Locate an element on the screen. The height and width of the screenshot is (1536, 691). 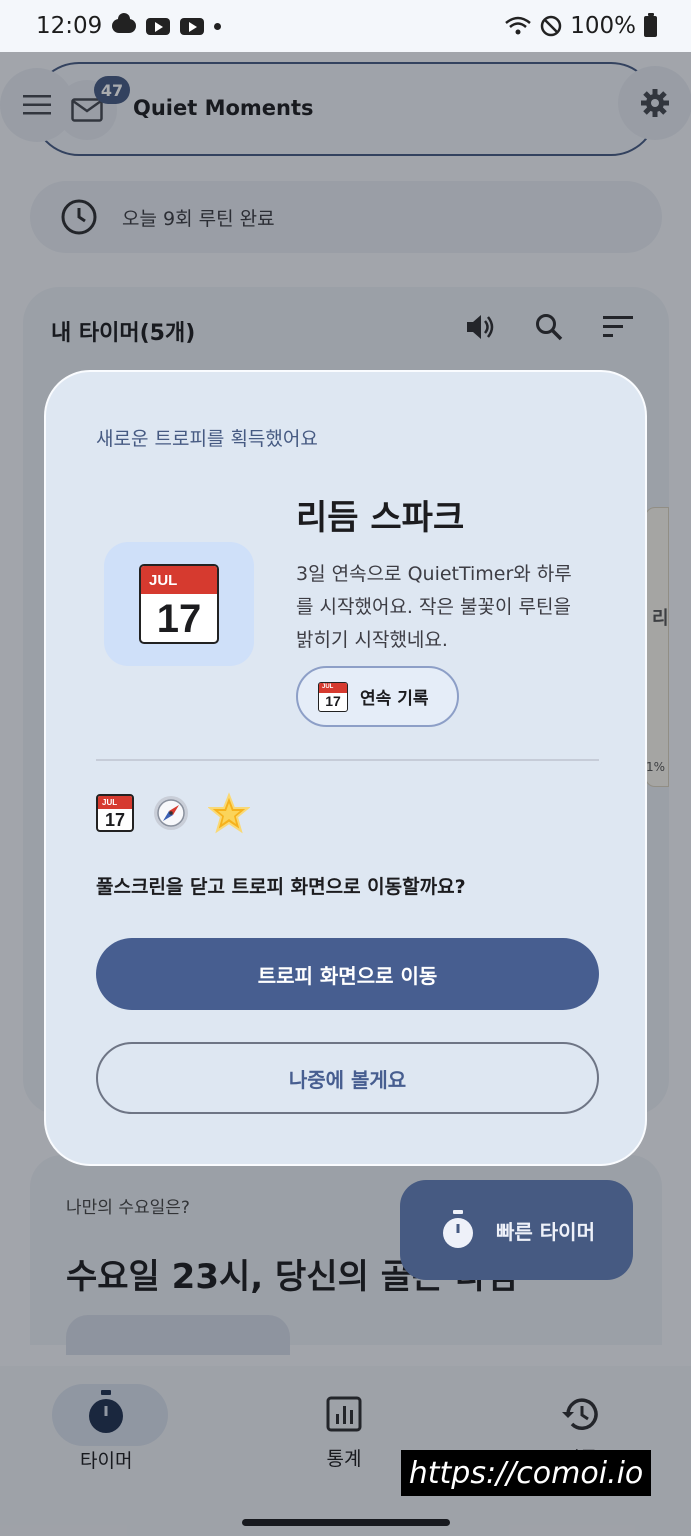
trophy-icon-tile: JUL 17 is located at coordinates (179, 604).